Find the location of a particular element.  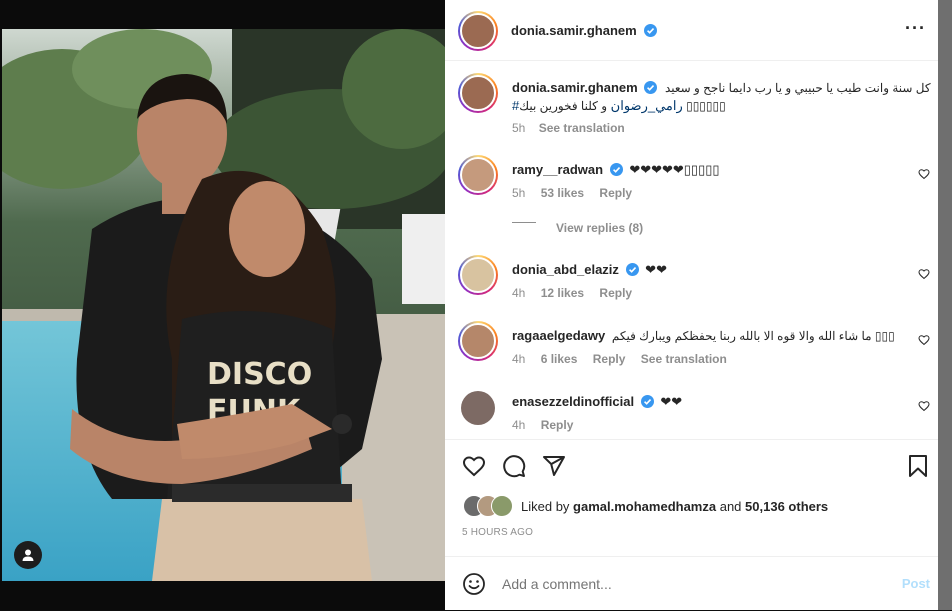

user-tag-button is located at coordinates (28, 555).